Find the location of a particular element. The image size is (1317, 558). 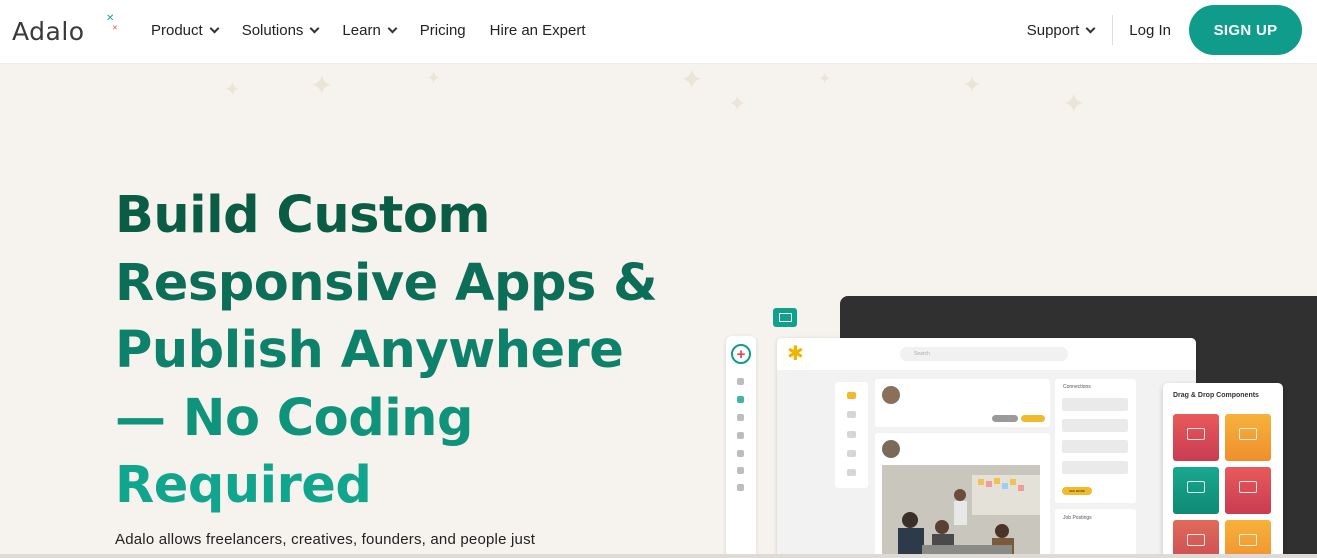

mockup-app-header: ✱ Search is located at coordinates (986, 354).